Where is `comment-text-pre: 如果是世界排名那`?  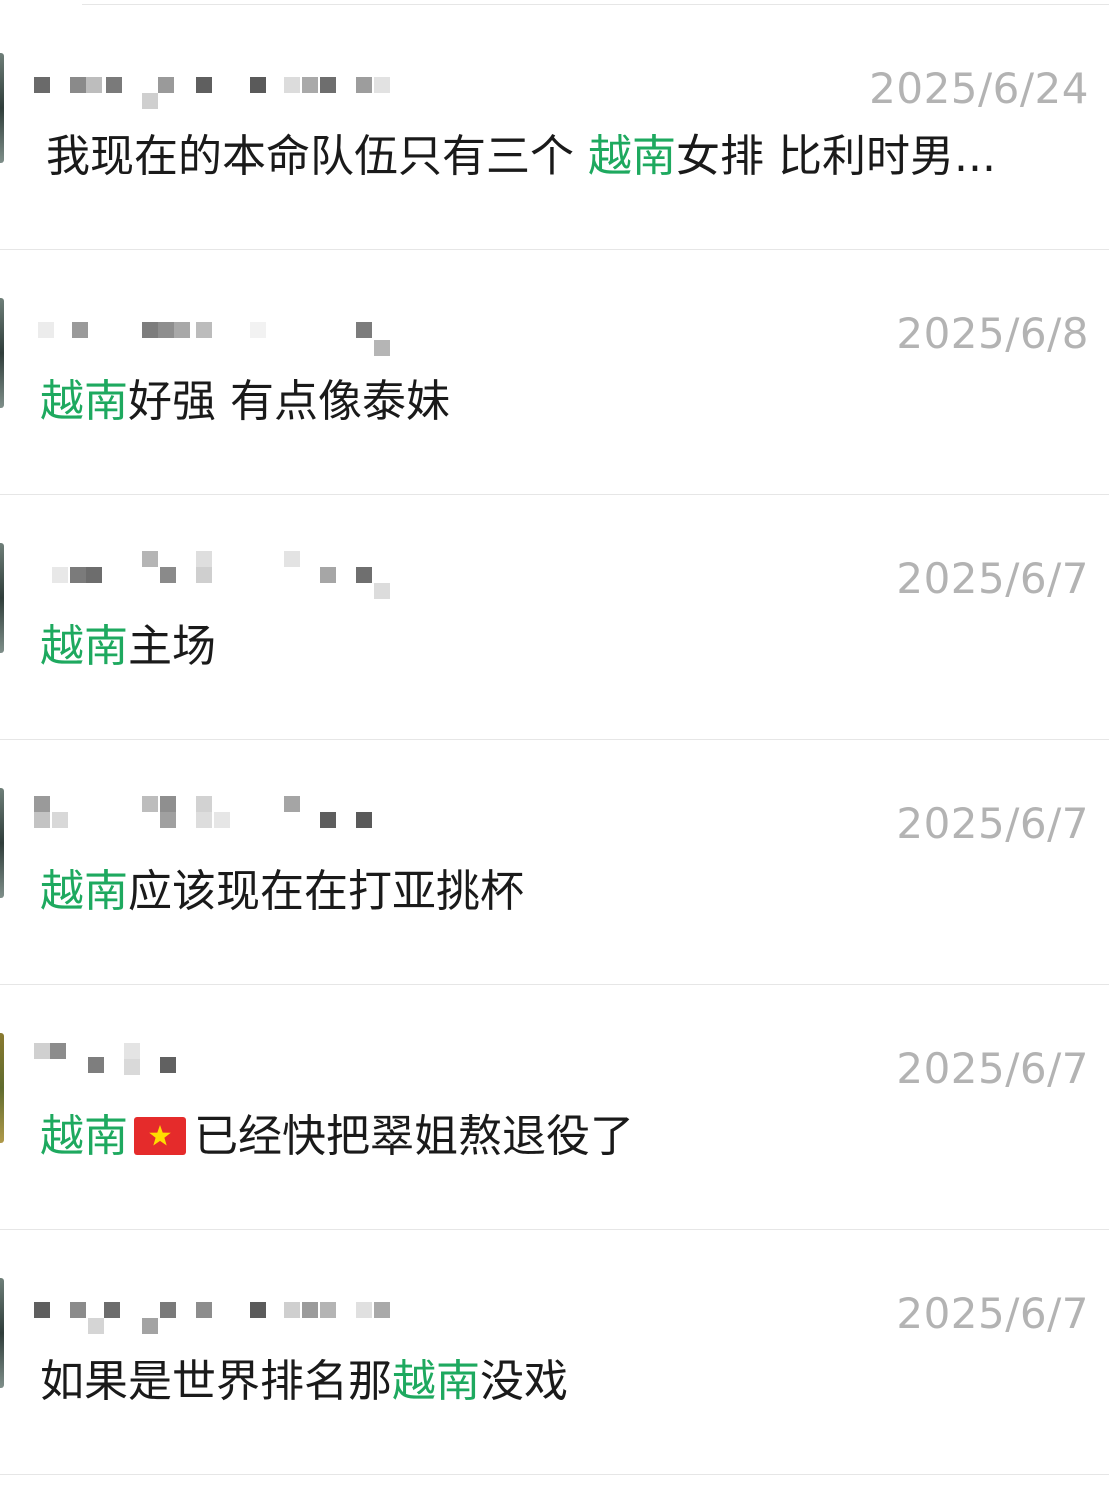
comment-text-pre: 如果是世界排名那 is located at coordinates (216, 1381).